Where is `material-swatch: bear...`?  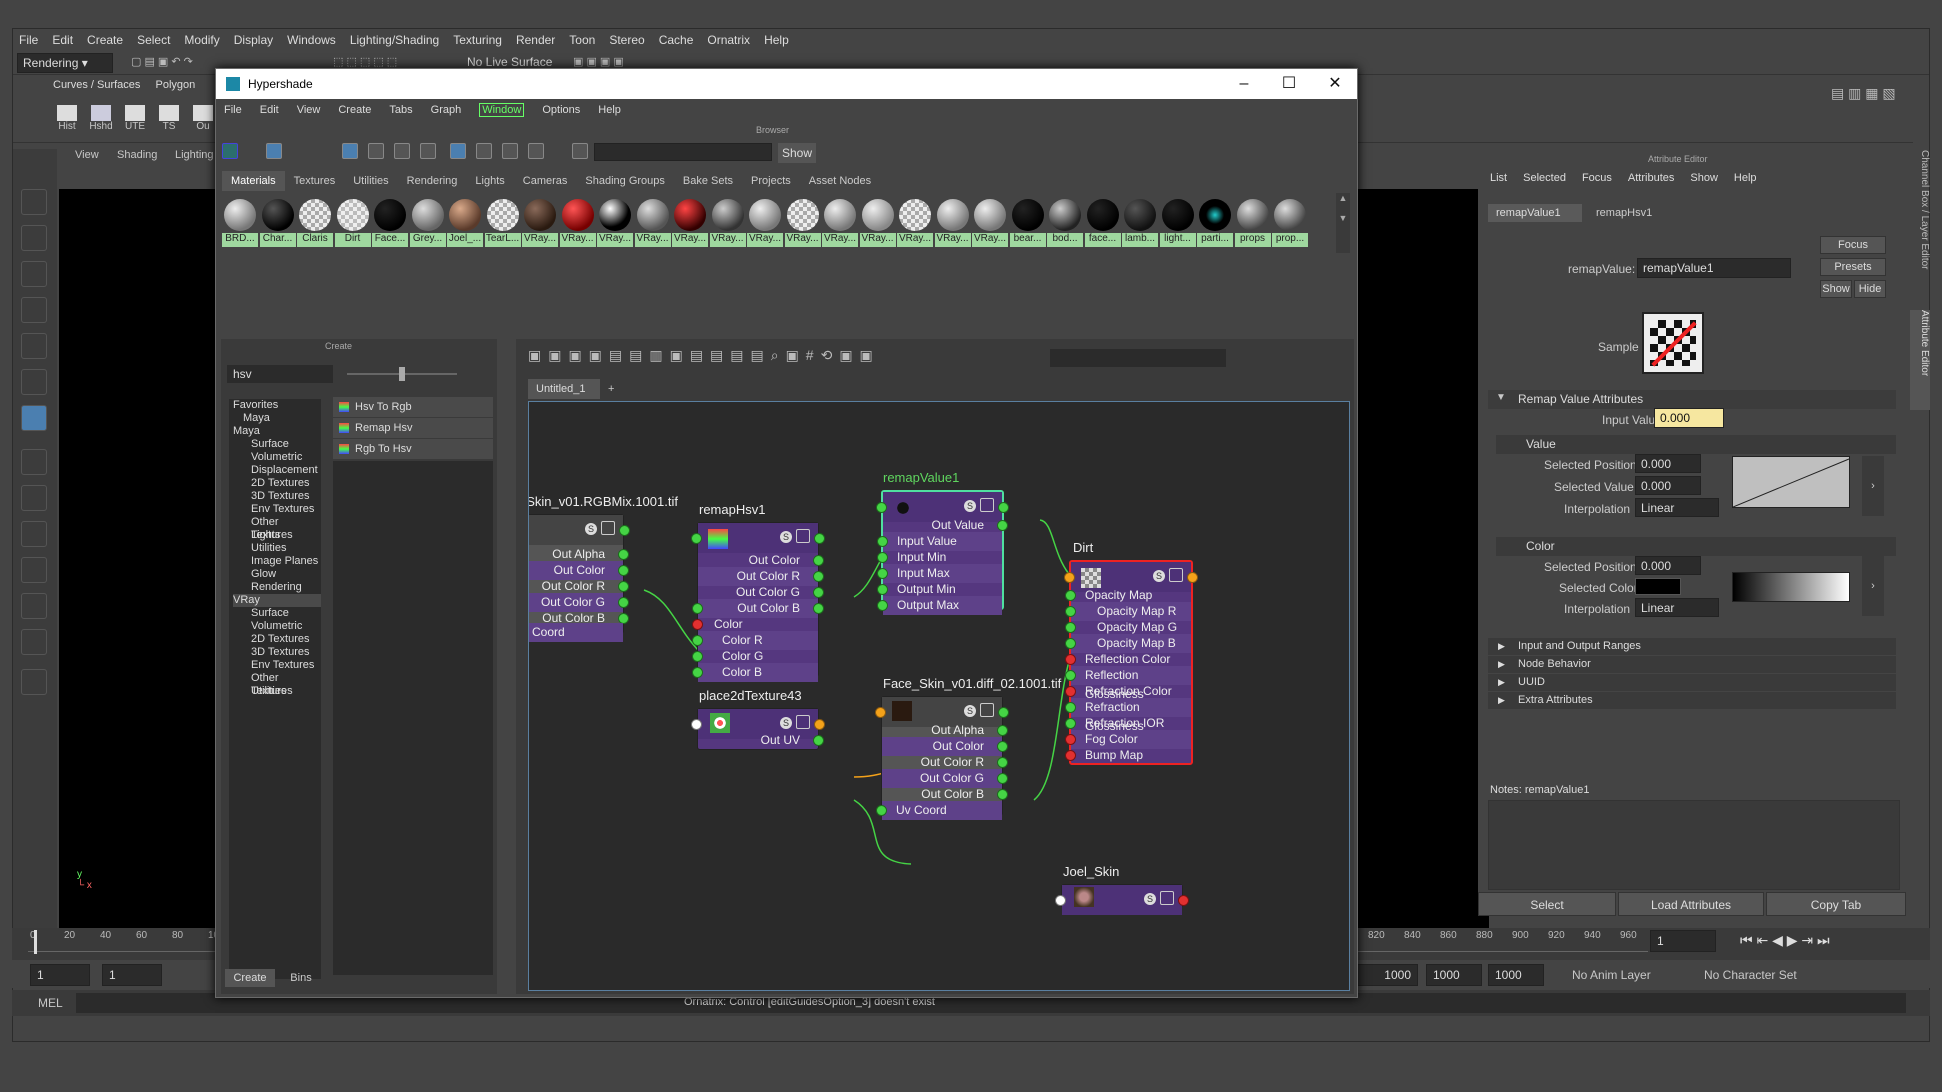 material-swatch: bear... is located at coordinates (1027, 222).